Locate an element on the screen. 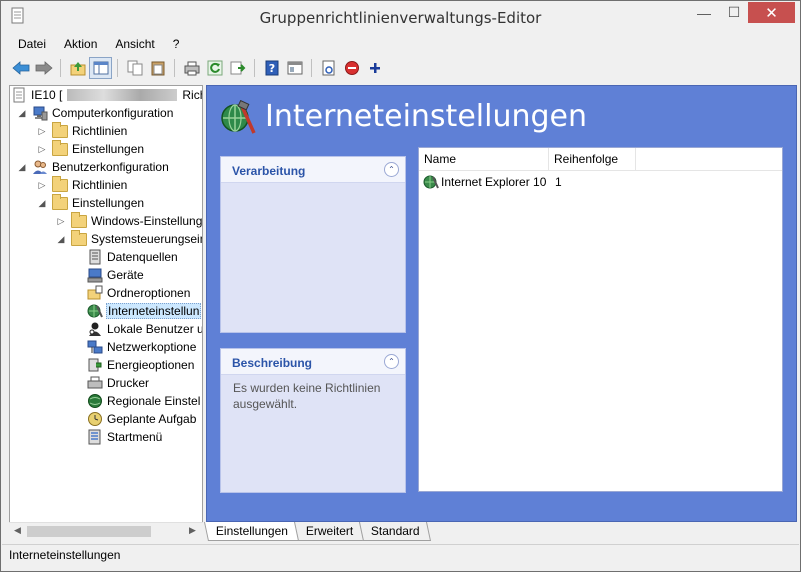 The height and width of the screenshot is (572, 801). tree-item-systemsteuerung: ◢ Systemsteuerungsein is located at coordinates (128, 238).